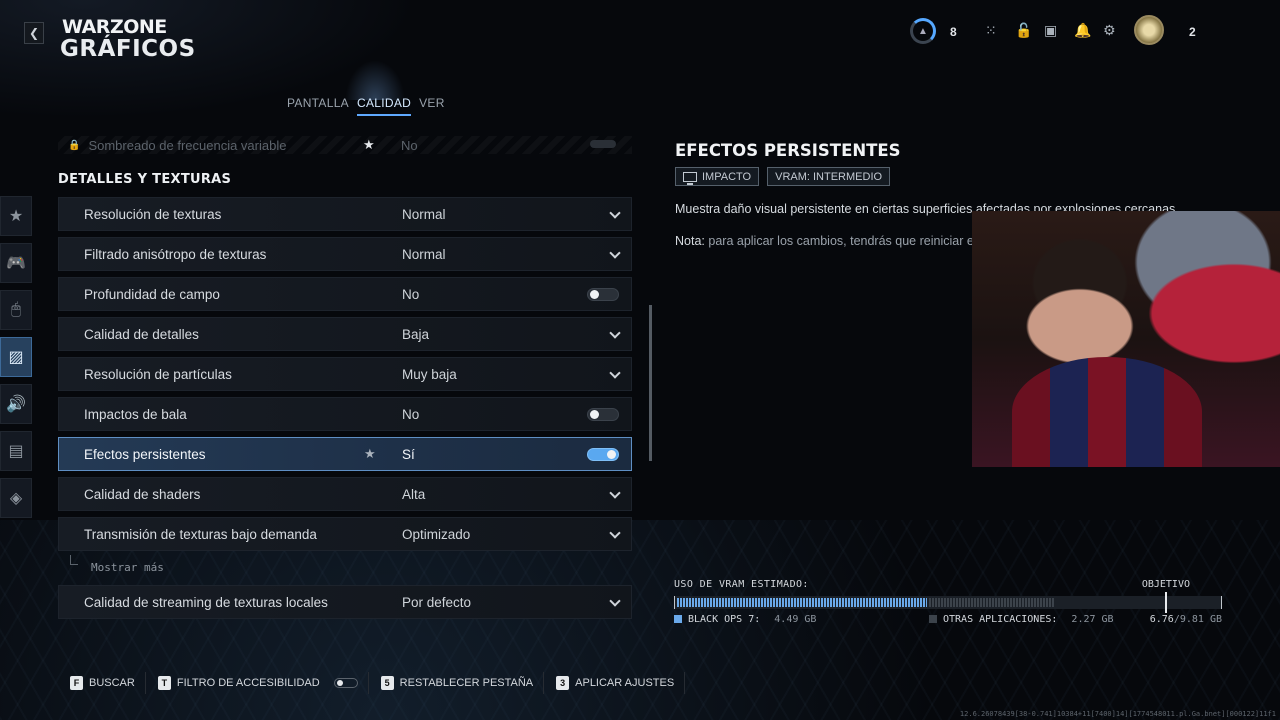  I want to click on setting-row: Resolución de partículas Muy baja, so click(345, 374).